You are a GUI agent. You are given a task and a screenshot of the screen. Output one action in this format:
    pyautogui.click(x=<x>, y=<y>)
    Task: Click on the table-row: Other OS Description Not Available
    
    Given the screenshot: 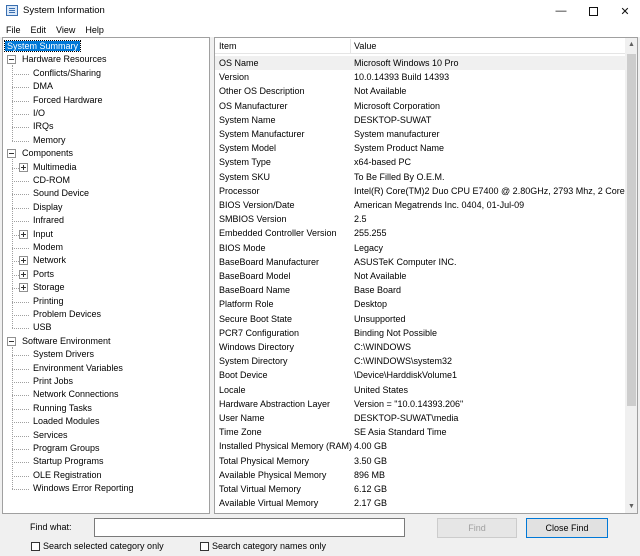 What is the action you would take?
    pyautogui.click(x=420, y=91)
    